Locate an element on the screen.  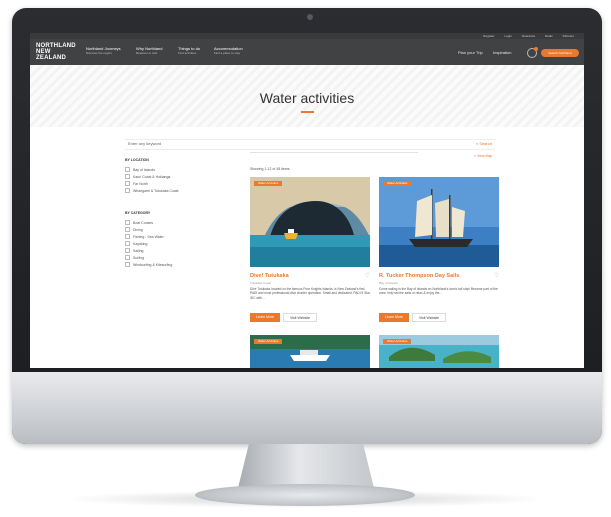
nav-northland-journeys: Northland Journeys Discover the region is located at coordinates (103, 50).